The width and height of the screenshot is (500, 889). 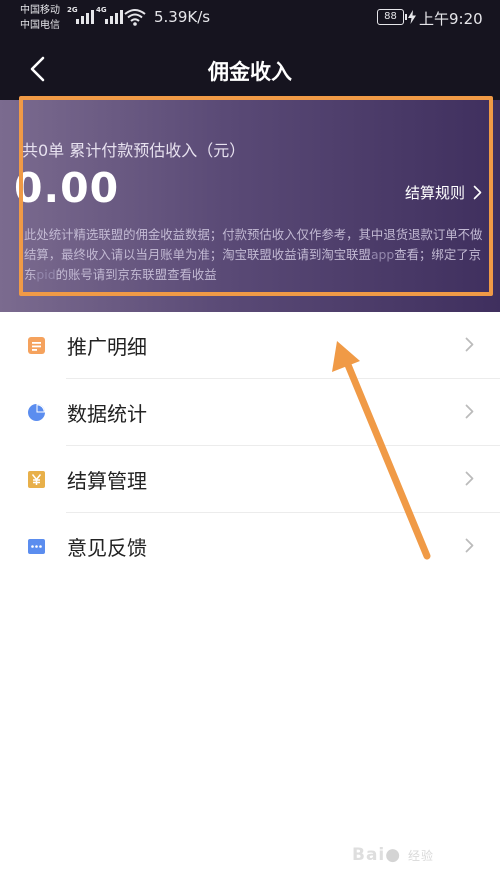 What do you see at coordinates (107, 548) in the screenshot?
I see `menu-item-label: 意见反馈` at bounding box center [107, 548].